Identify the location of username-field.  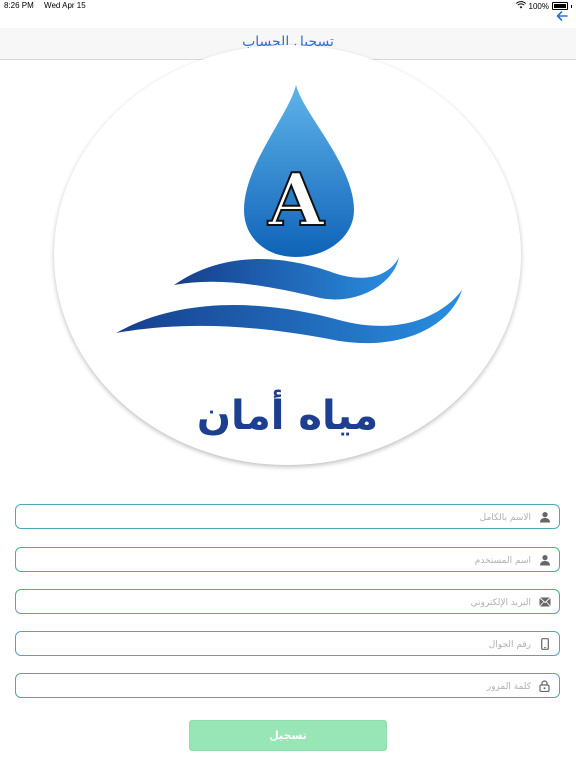
(287, 559).